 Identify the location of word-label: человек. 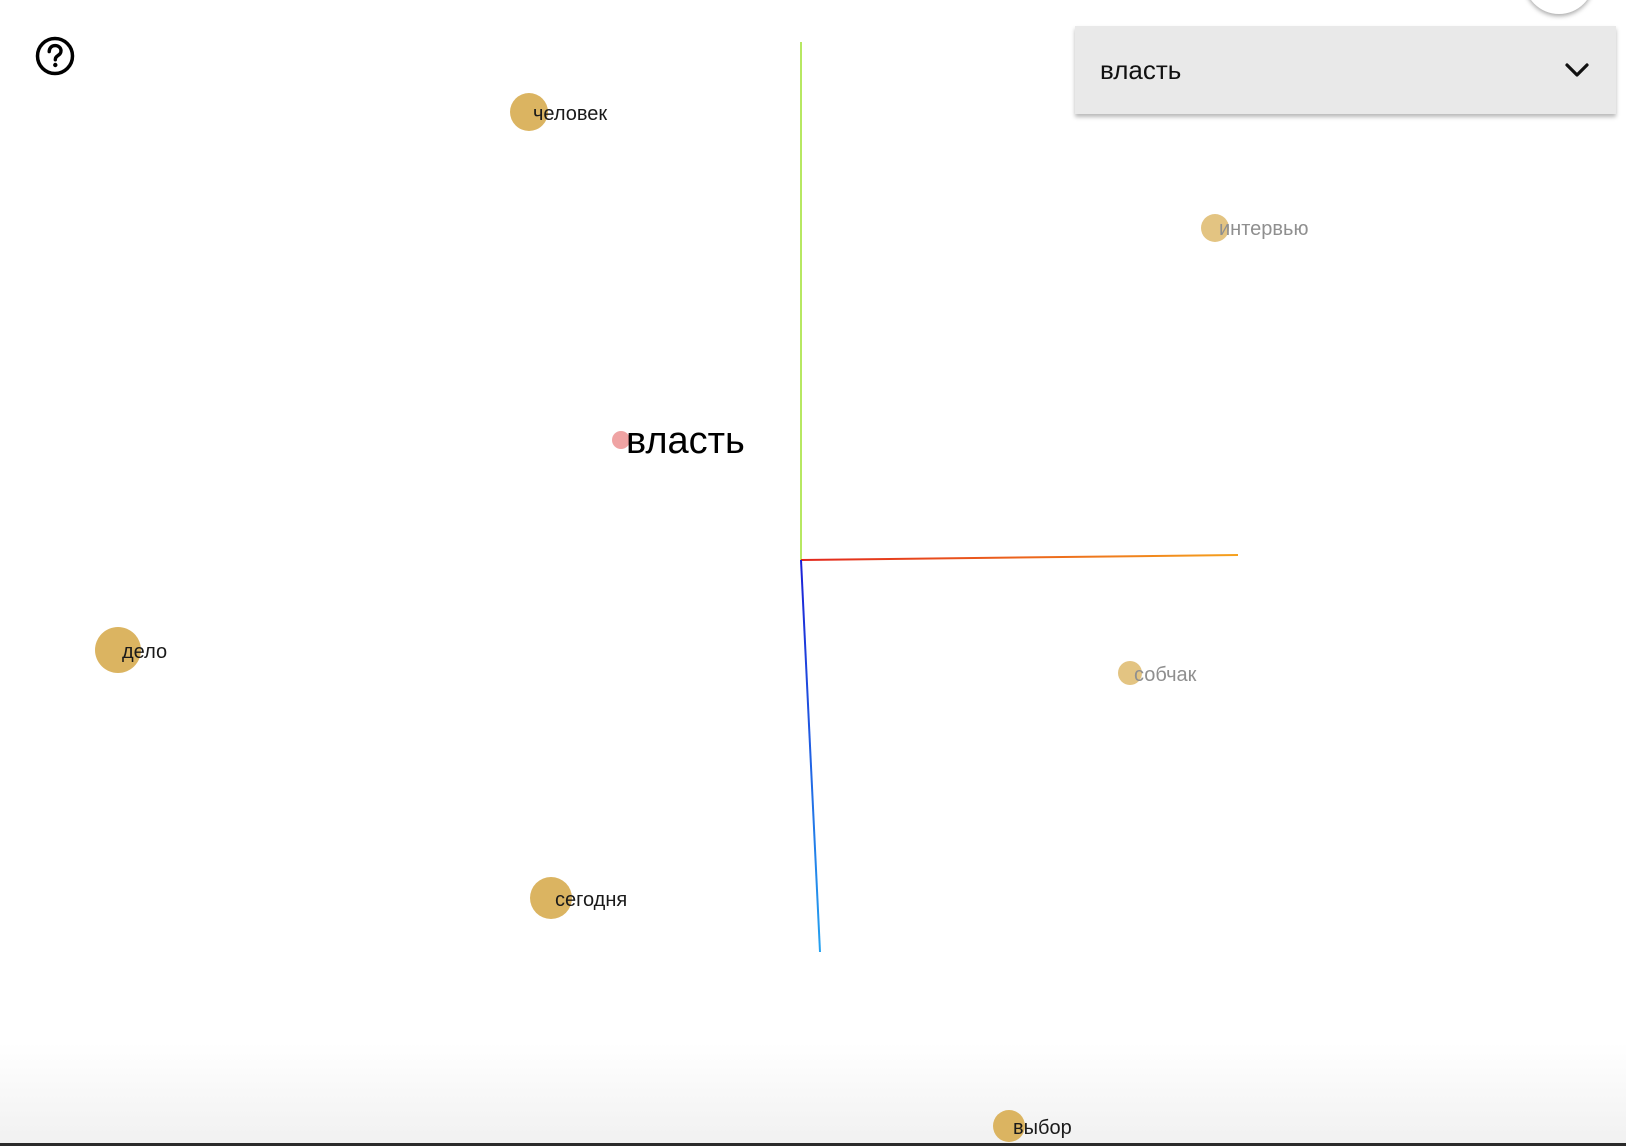
(570, 114).